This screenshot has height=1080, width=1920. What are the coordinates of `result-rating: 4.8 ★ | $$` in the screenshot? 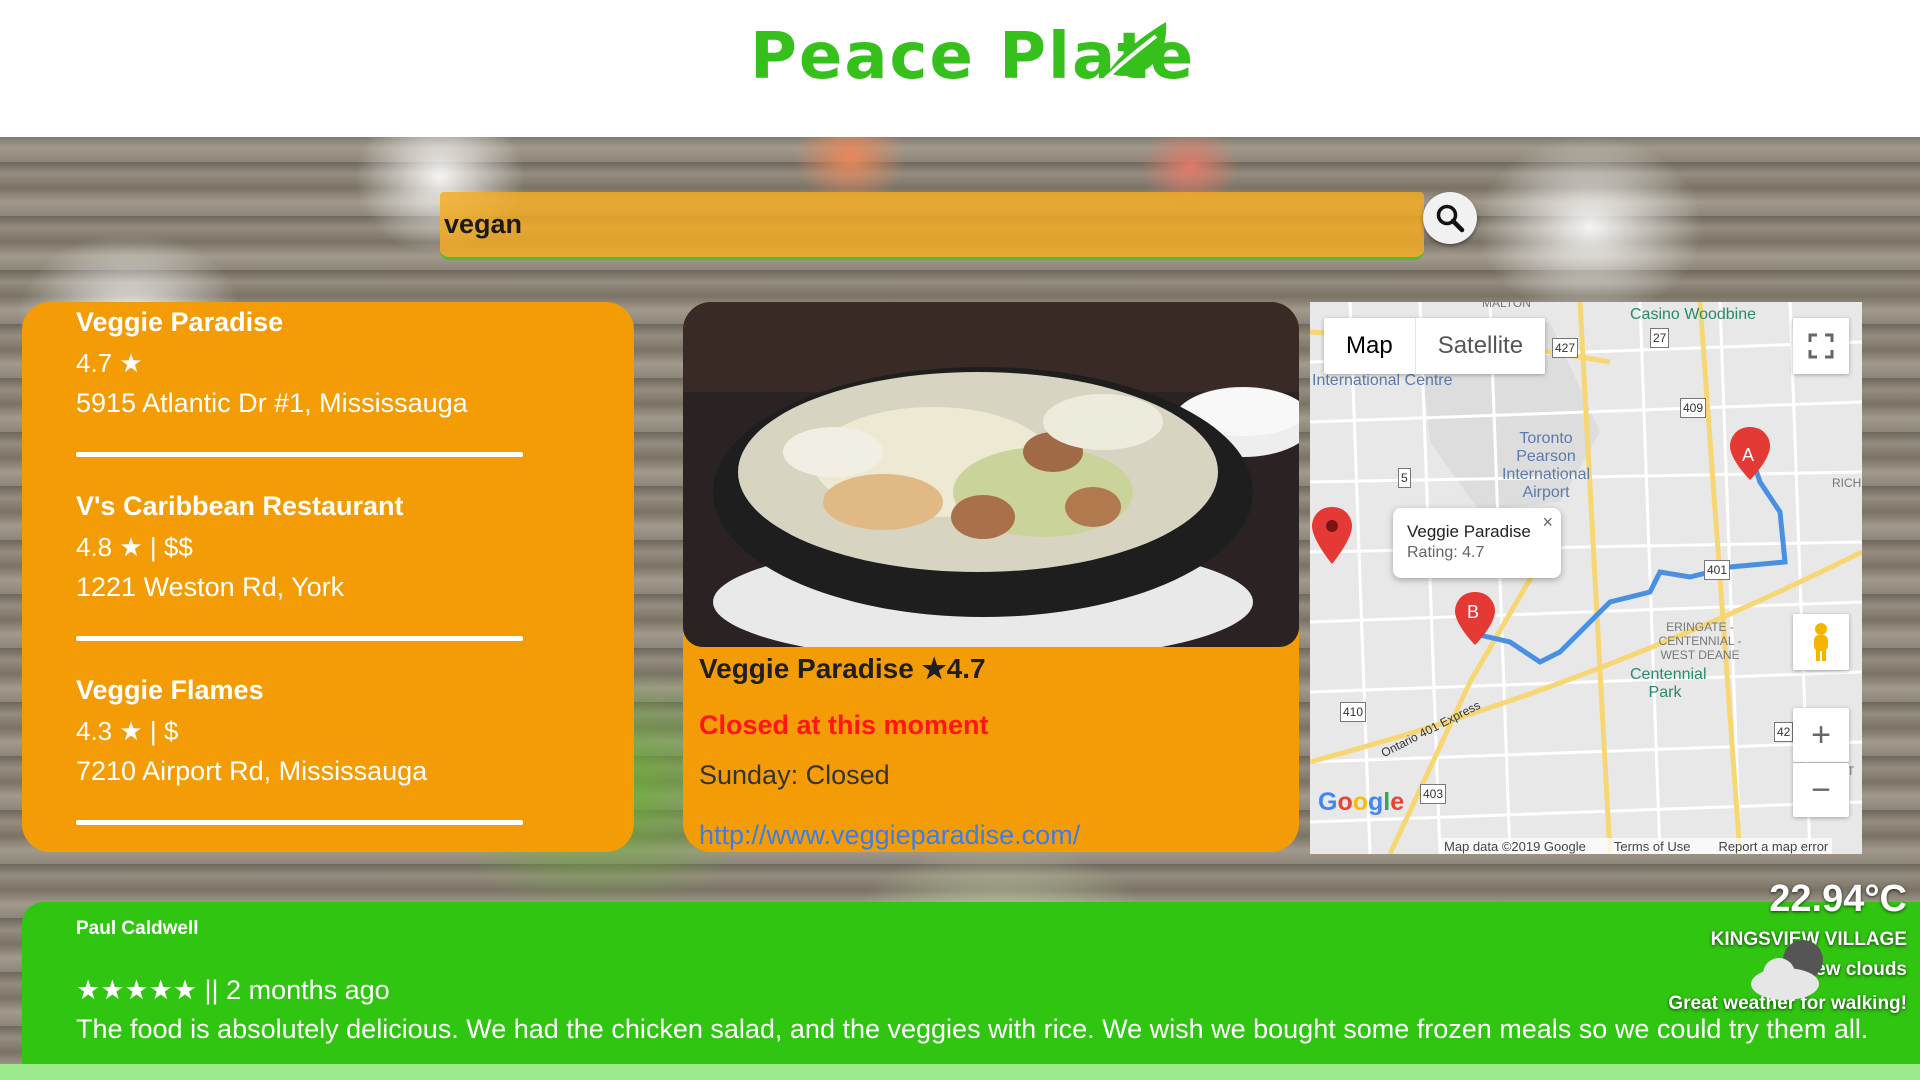 It's located at (134, 547).